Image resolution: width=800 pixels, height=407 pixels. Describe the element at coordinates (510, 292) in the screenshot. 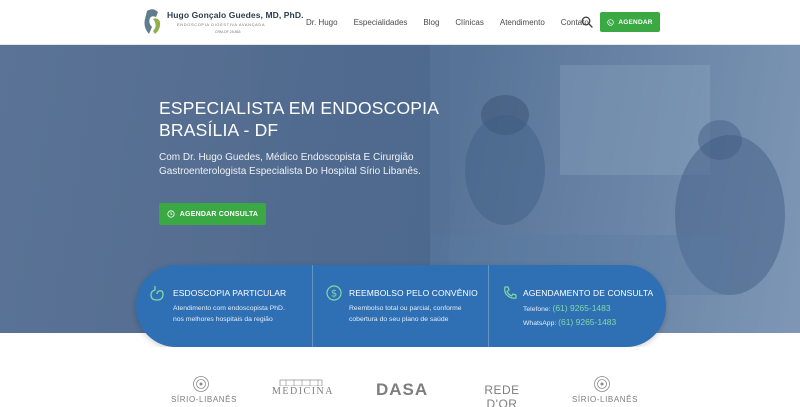

I see `phone-icon` at that location.